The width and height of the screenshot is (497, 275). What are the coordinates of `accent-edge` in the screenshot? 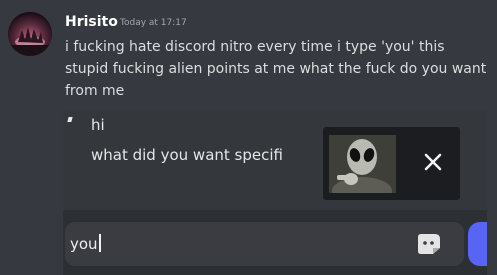 It's located at (477, 244).